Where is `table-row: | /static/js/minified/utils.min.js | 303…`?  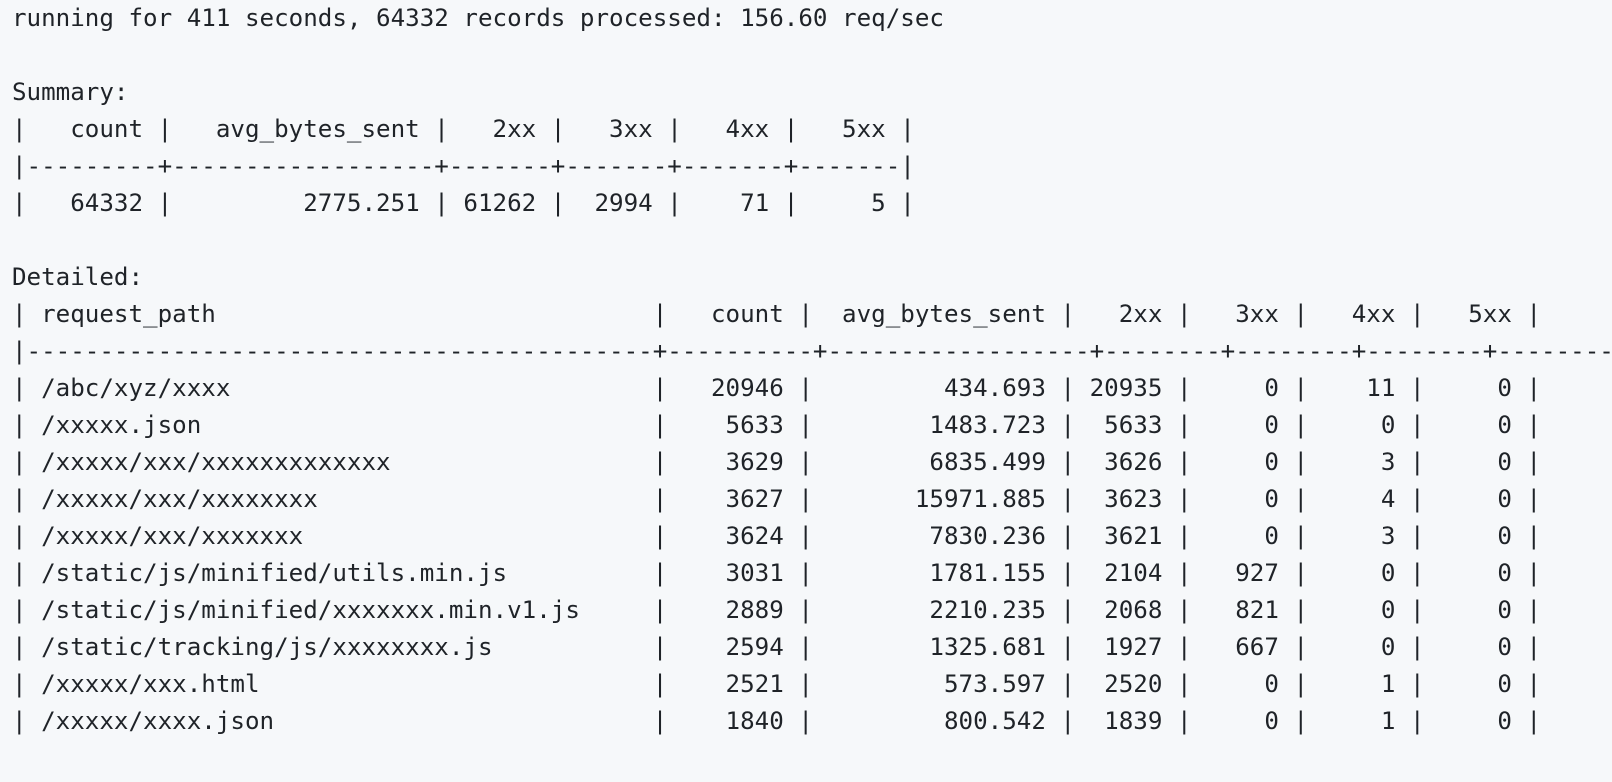 table-row: | /static/js/minified/utils.min.js | 303… is located at coordinates (777, 573).